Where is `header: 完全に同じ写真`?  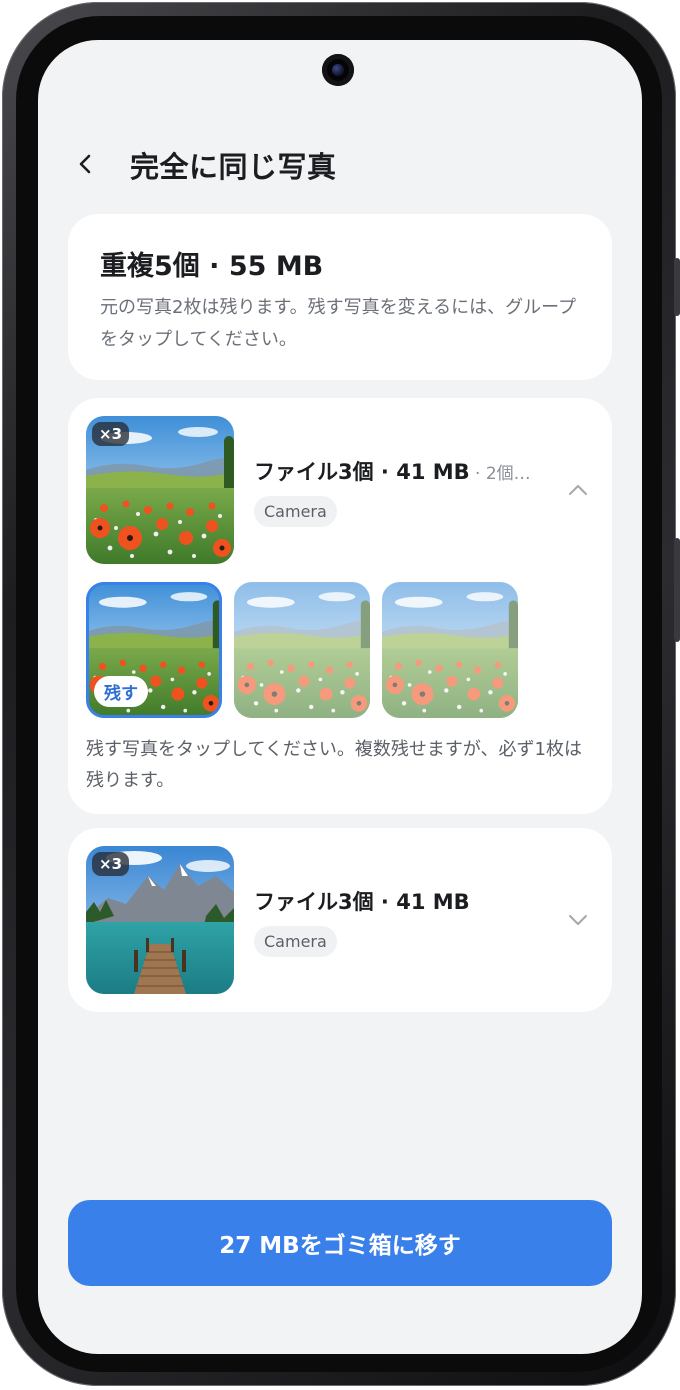
header: 完全に同じ写真 is located at coordinates (340, 166).